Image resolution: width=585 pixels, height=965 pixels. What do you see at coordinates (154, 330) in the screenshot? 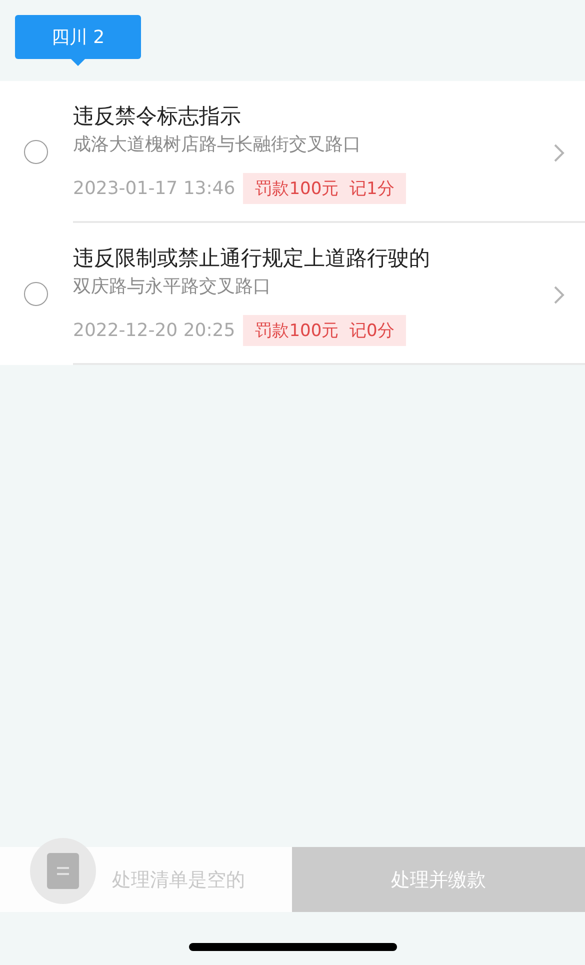
I see `violation-time: 2022-12-20 20:25` at bounding box center [154, 330].